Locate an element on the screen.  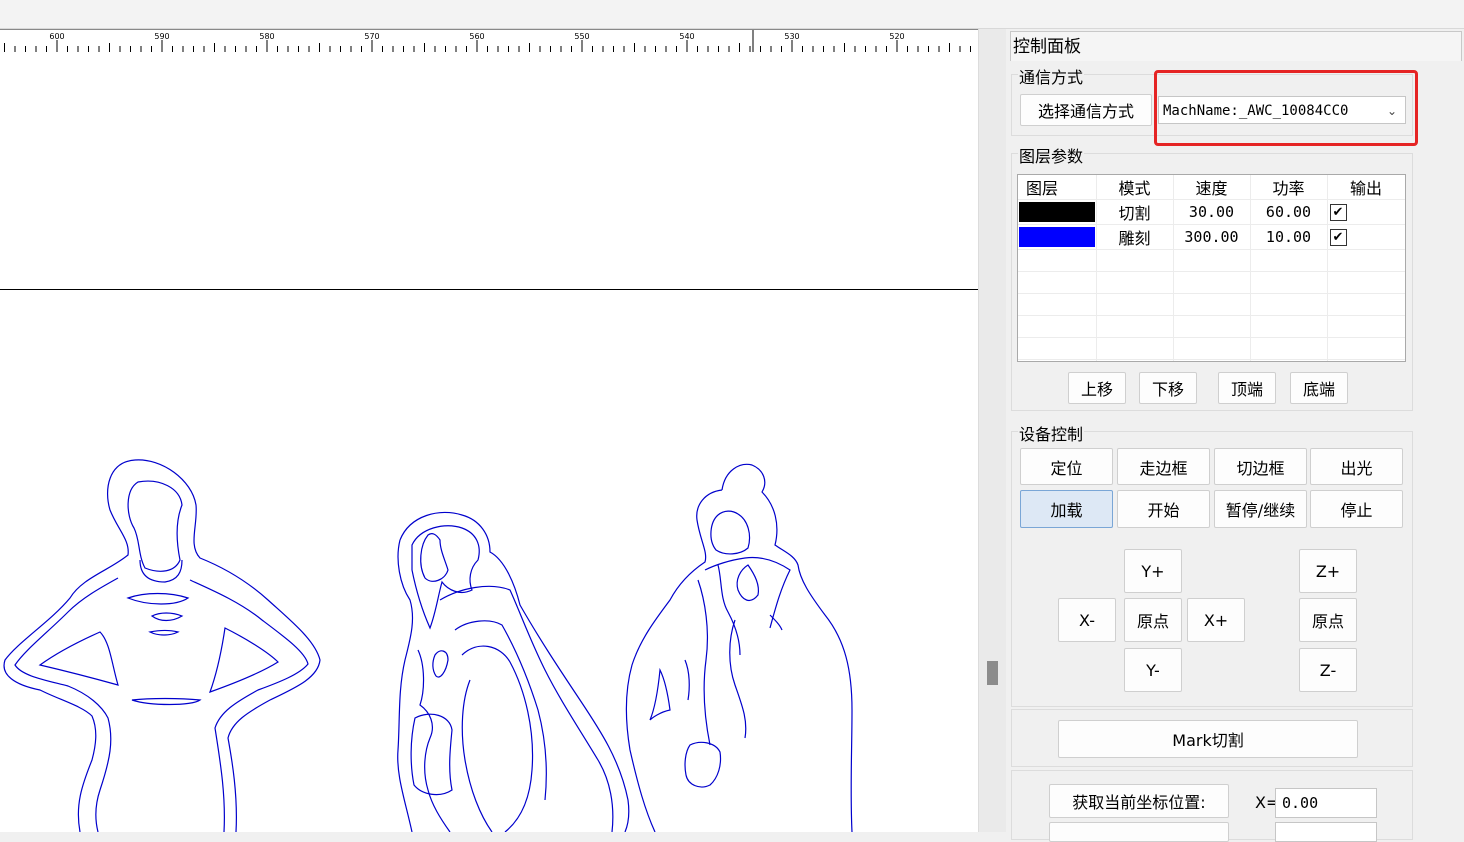
col-header-speed: 速度 is located at coordinates (1212, 187).